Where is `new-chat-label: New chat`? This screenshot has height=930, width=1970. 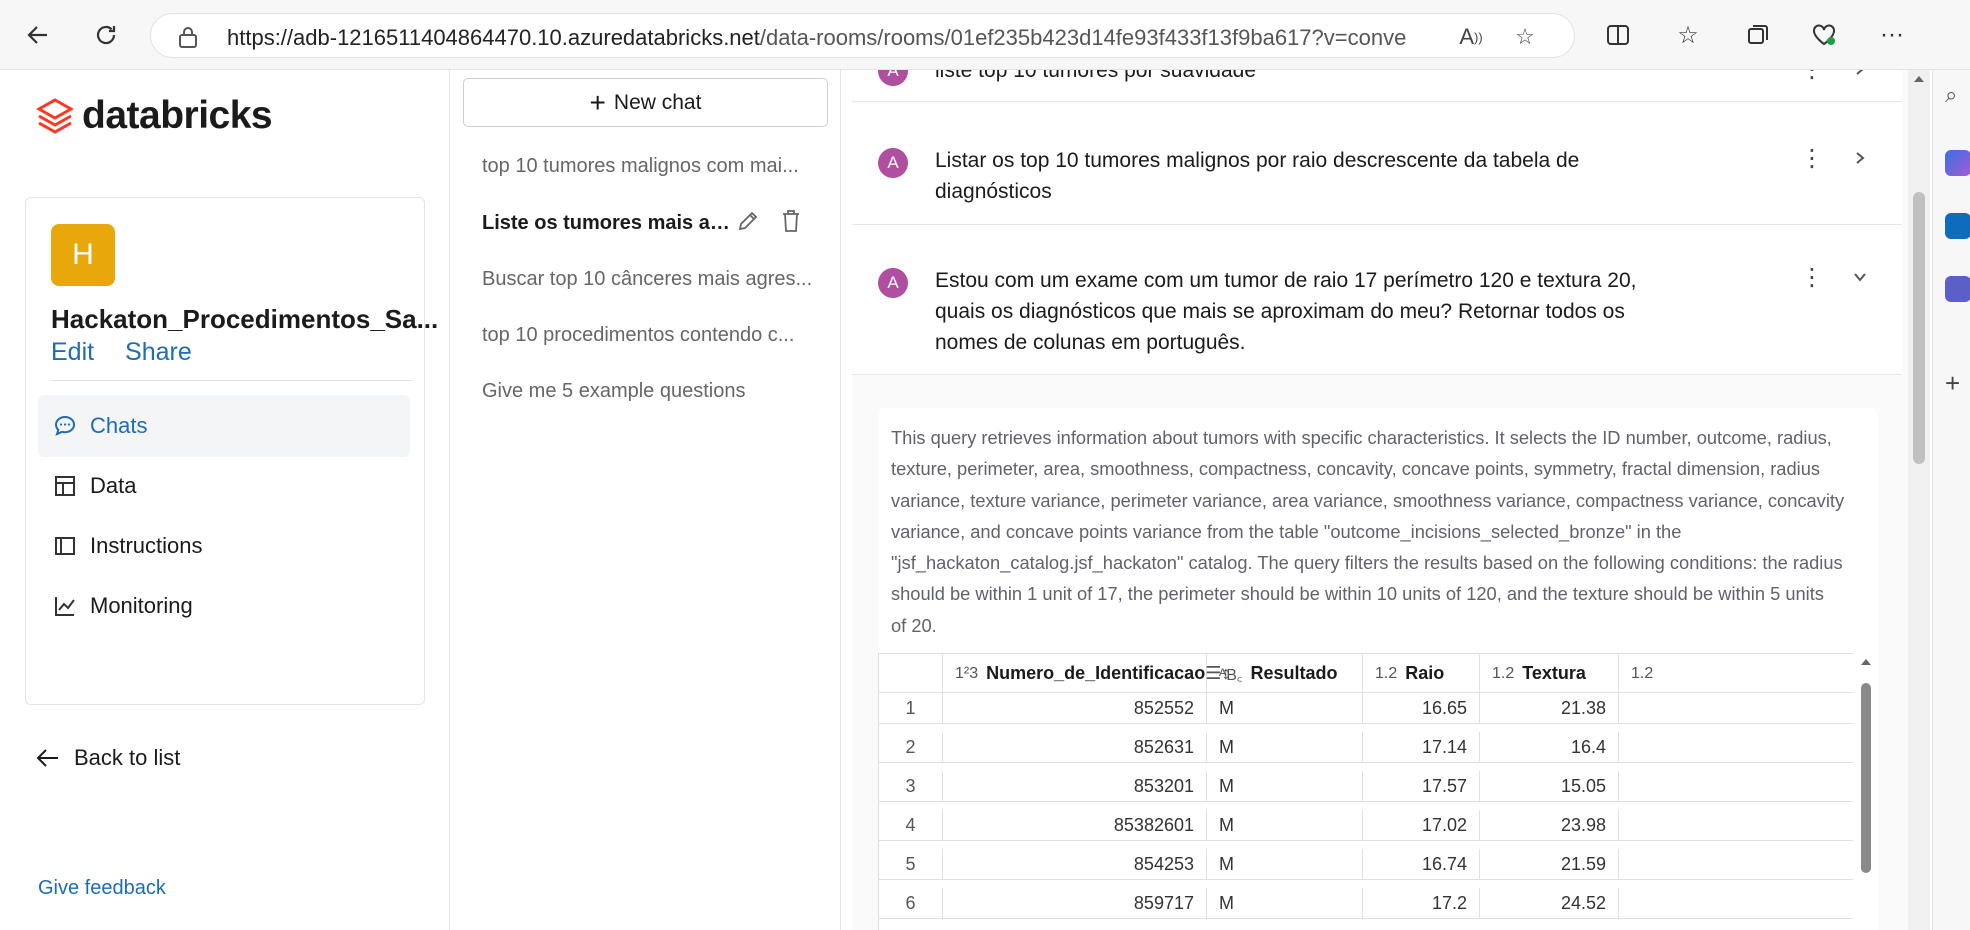 new-chat-label: New chat is located at coordinates (657, 102).